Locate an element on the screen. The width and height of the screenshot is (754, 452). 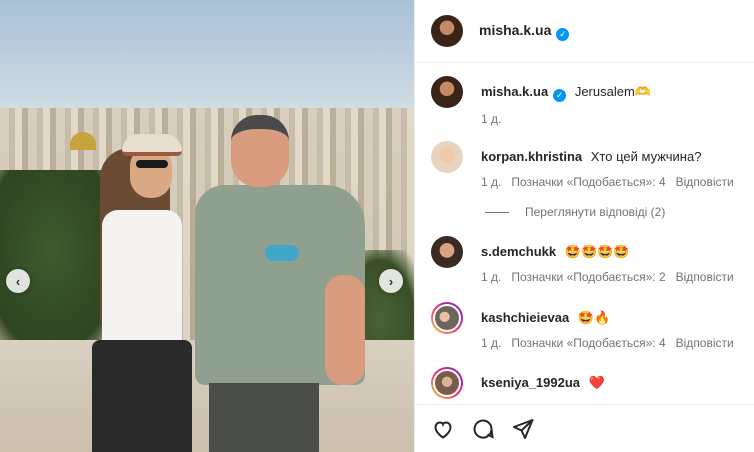
caption-text: Jerusalem🫶 is located at coordinates (612, 91).